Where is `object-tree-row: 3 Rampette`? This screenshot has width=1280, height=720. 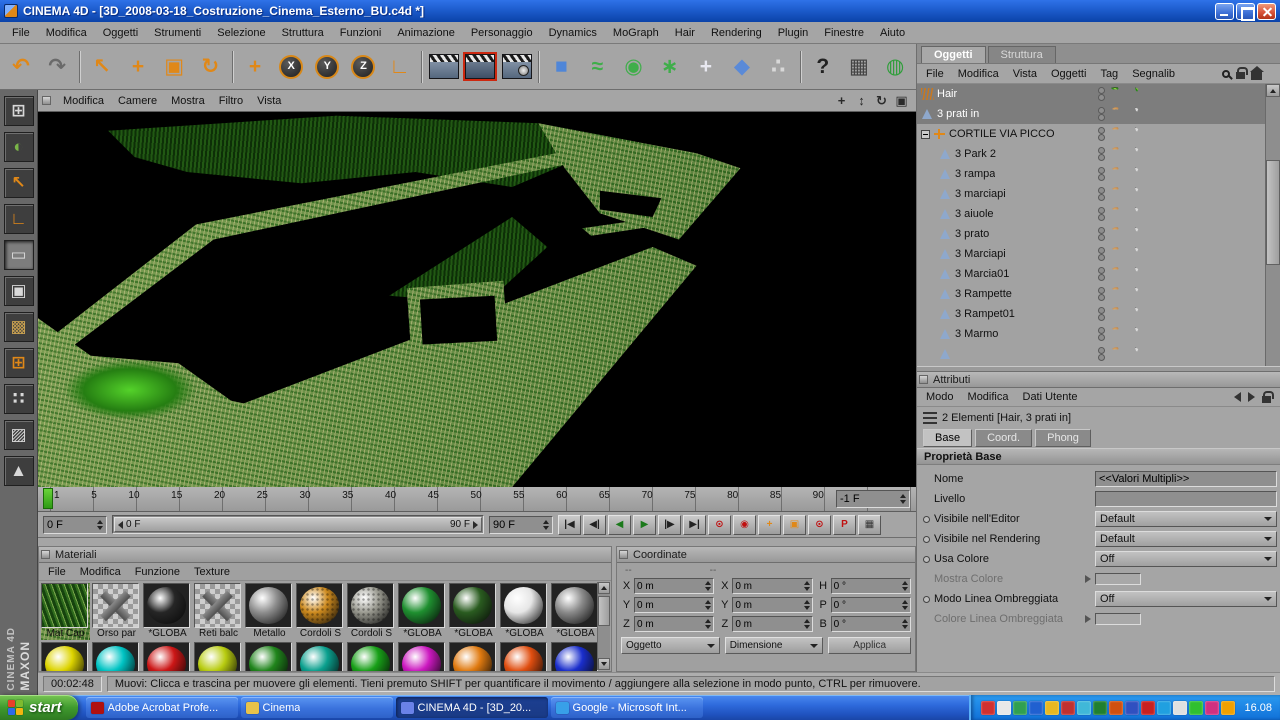 object-tree-row: 3 Rampette is located at coordinates (1091, 294).